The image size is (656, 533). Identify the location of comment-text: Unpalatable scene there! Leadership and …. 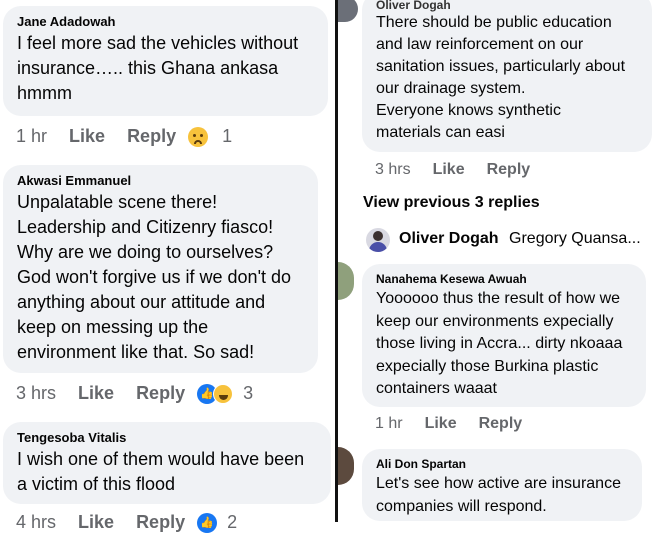
(154, 277).